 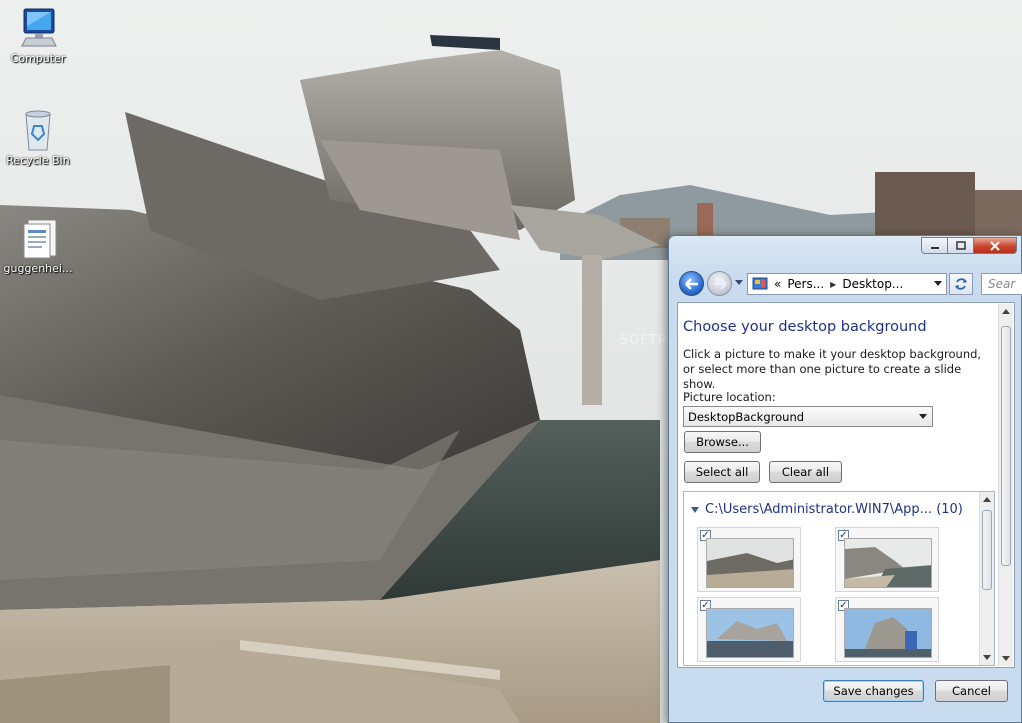 I want to click on navigation-bar: « Pers... ▶ Desktop... Sear, so click(x=849, y=284).